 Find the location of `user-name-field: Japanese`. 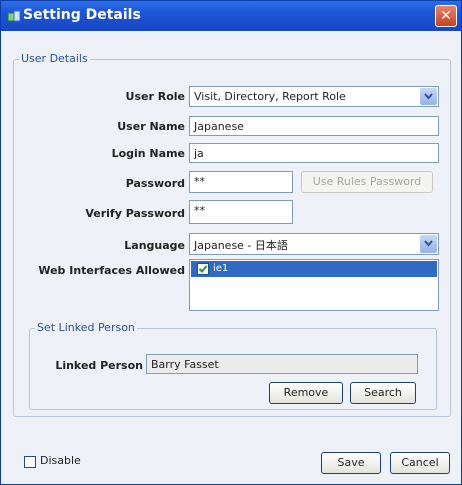

user-name-field: Japanese is located at coordinates (314, 126).